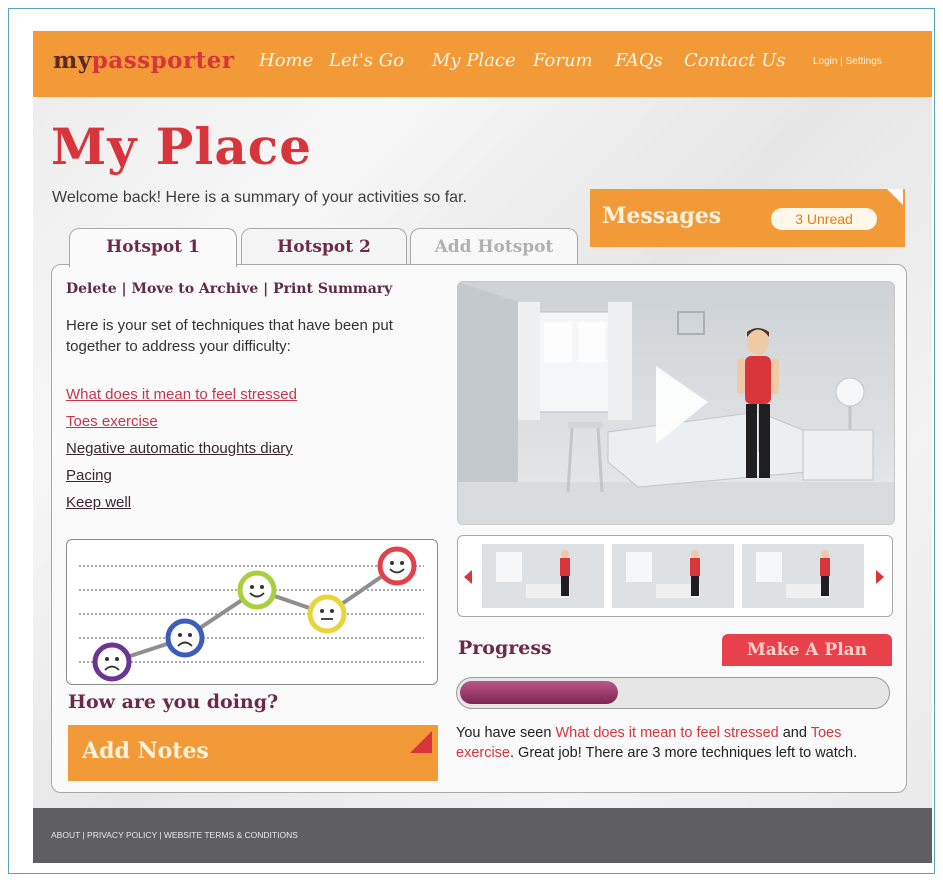 This screenshot has width=943, height=880. I want to click on summary-technique: What does it mean to feel stressed, so click(667, 733).